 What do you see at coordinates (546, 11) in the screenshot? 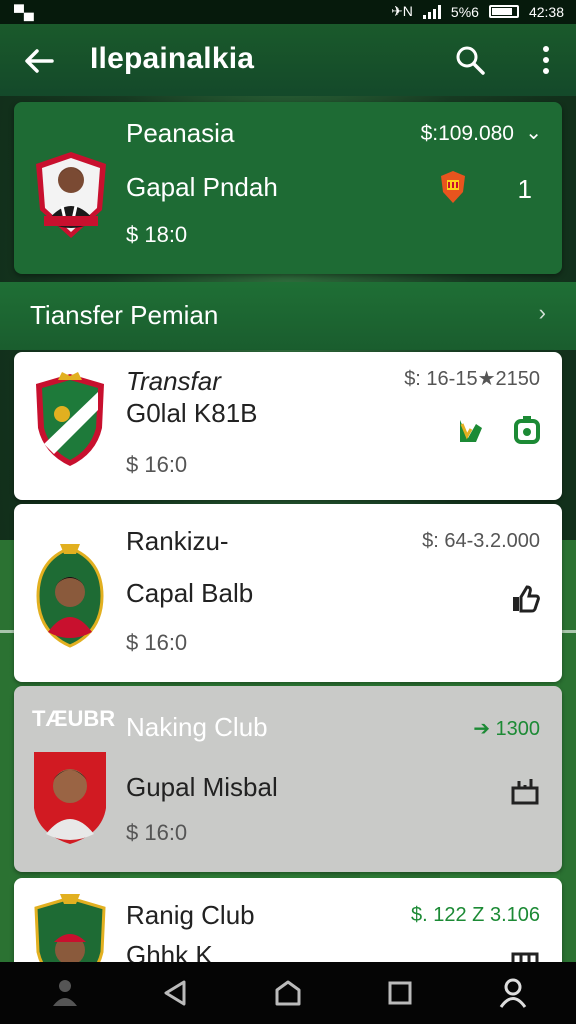
I see `clock: 42:38` at bounding box center [546, 11].